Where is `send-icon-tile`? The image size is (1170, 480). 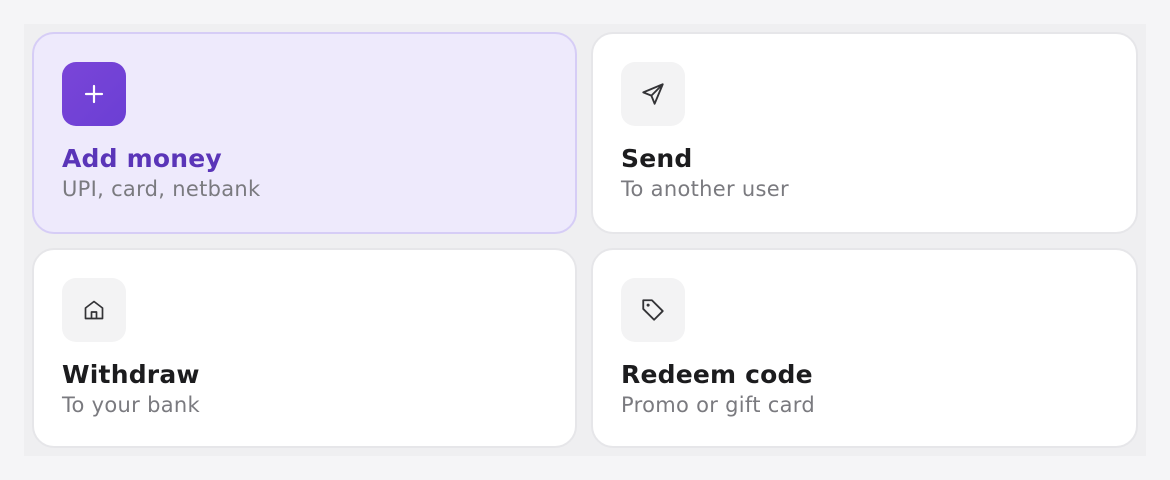 send-icon-tile is located at coordinates (653, 94).